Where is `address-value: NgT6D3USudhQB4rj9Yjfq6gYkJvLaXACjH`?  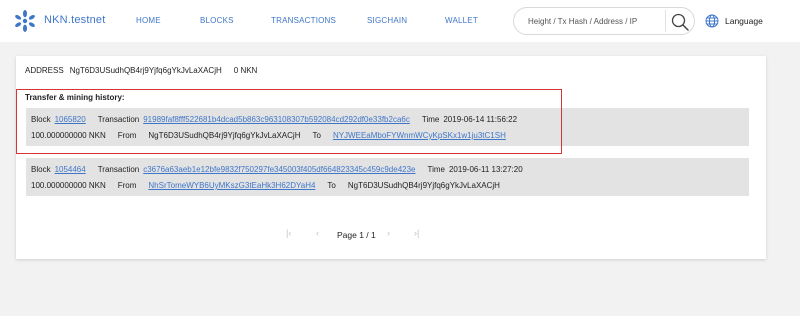
address-value: NgT6D3USudhQB4rj9Yjfq6gYkJvLaXACjH is located at coordinates (145, 70).